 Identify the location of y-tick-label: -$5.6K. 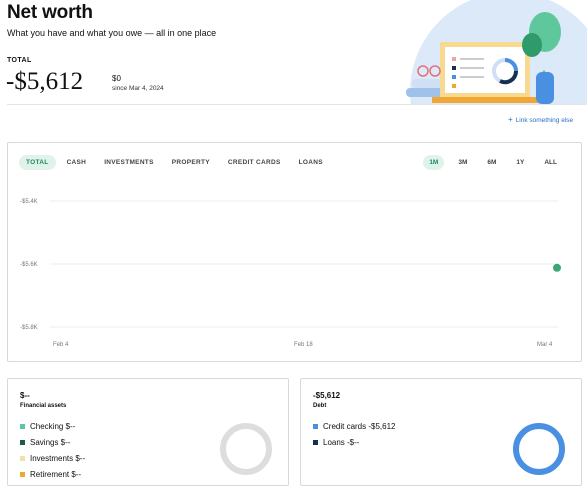
(29, 265).